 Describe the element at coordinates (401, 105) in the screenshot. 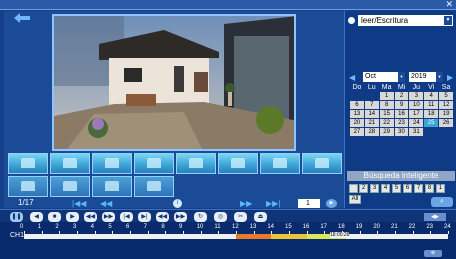

I see `calendar-day: 9` at that location.